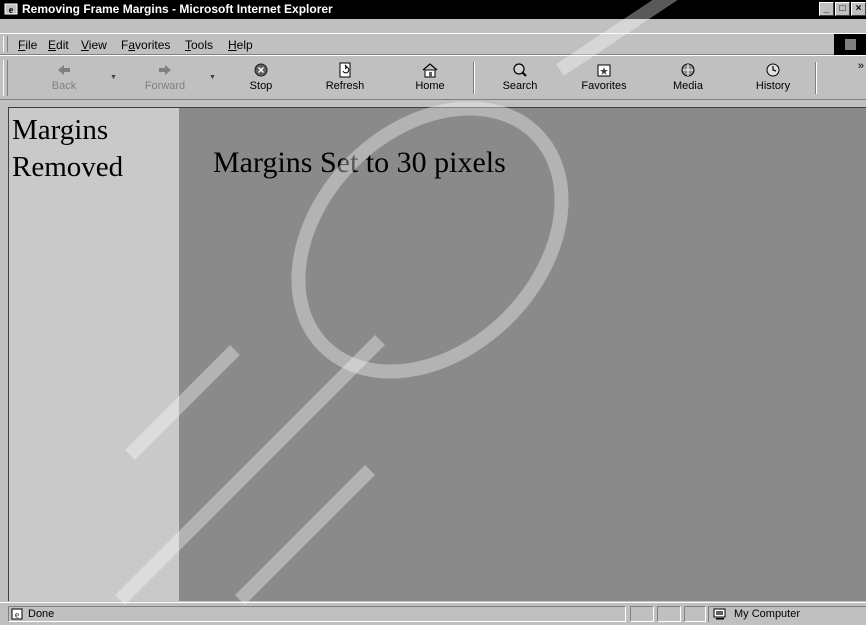 Image resolution: width=866 pixels, height=625 pixels. Describe the element at coordinates (688, 70) in the screenshot. I see `media-icon` at that location.